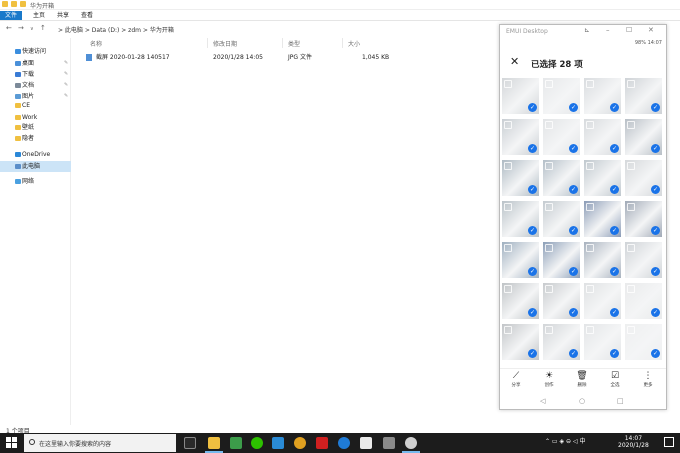 The width and height of the screenshot is (680, 453). Describe the element at coordinates (35, 63) in the screenshot. I see `sidebar-item: 桌面 ✎` at that location.